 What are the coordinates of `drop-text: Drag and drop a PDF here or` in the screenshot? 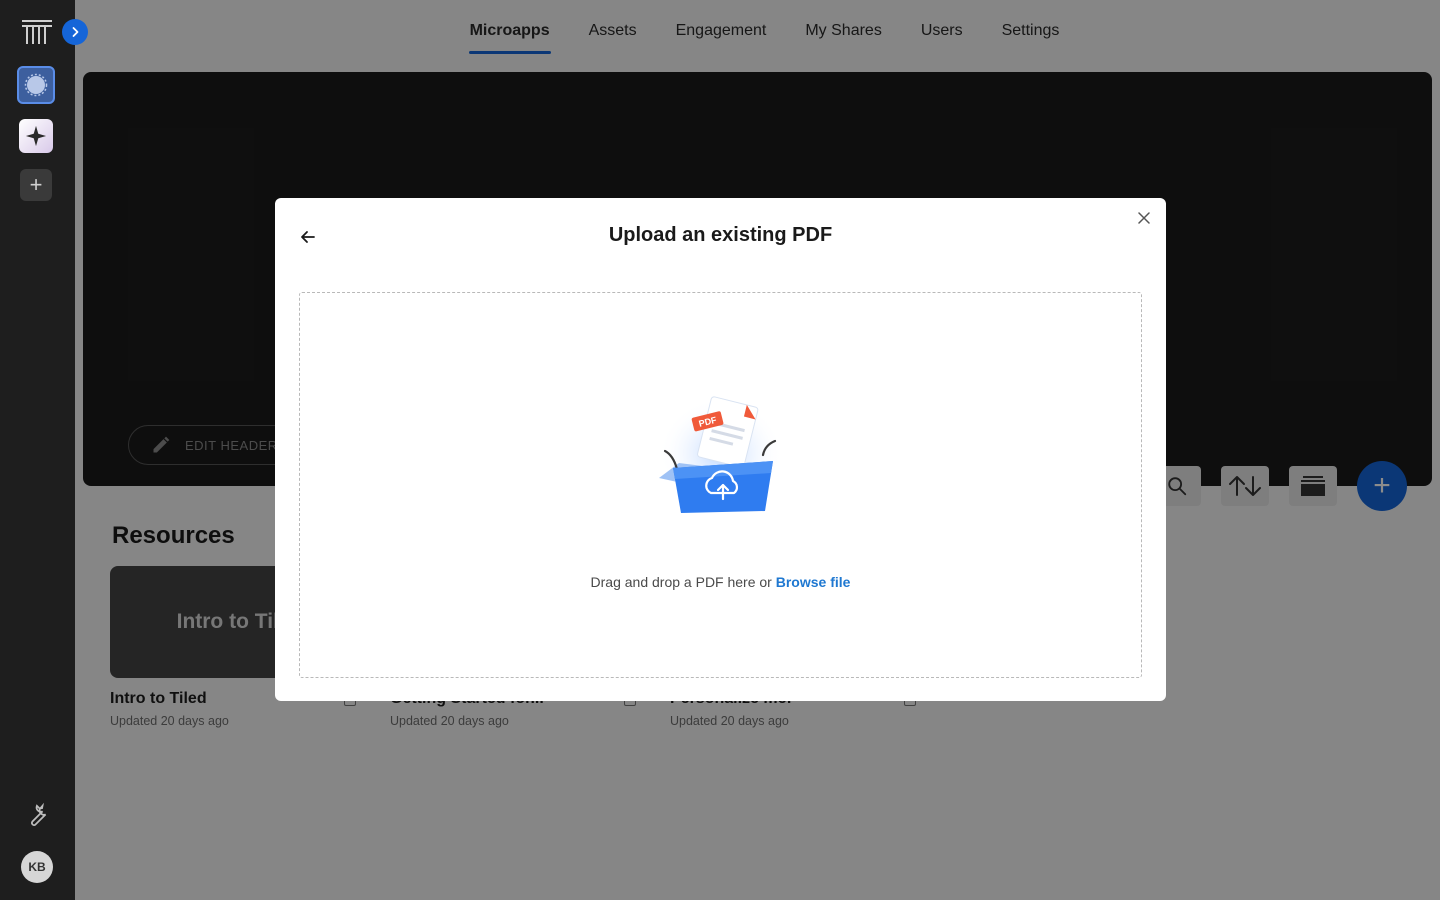 It's located at (681, 582).